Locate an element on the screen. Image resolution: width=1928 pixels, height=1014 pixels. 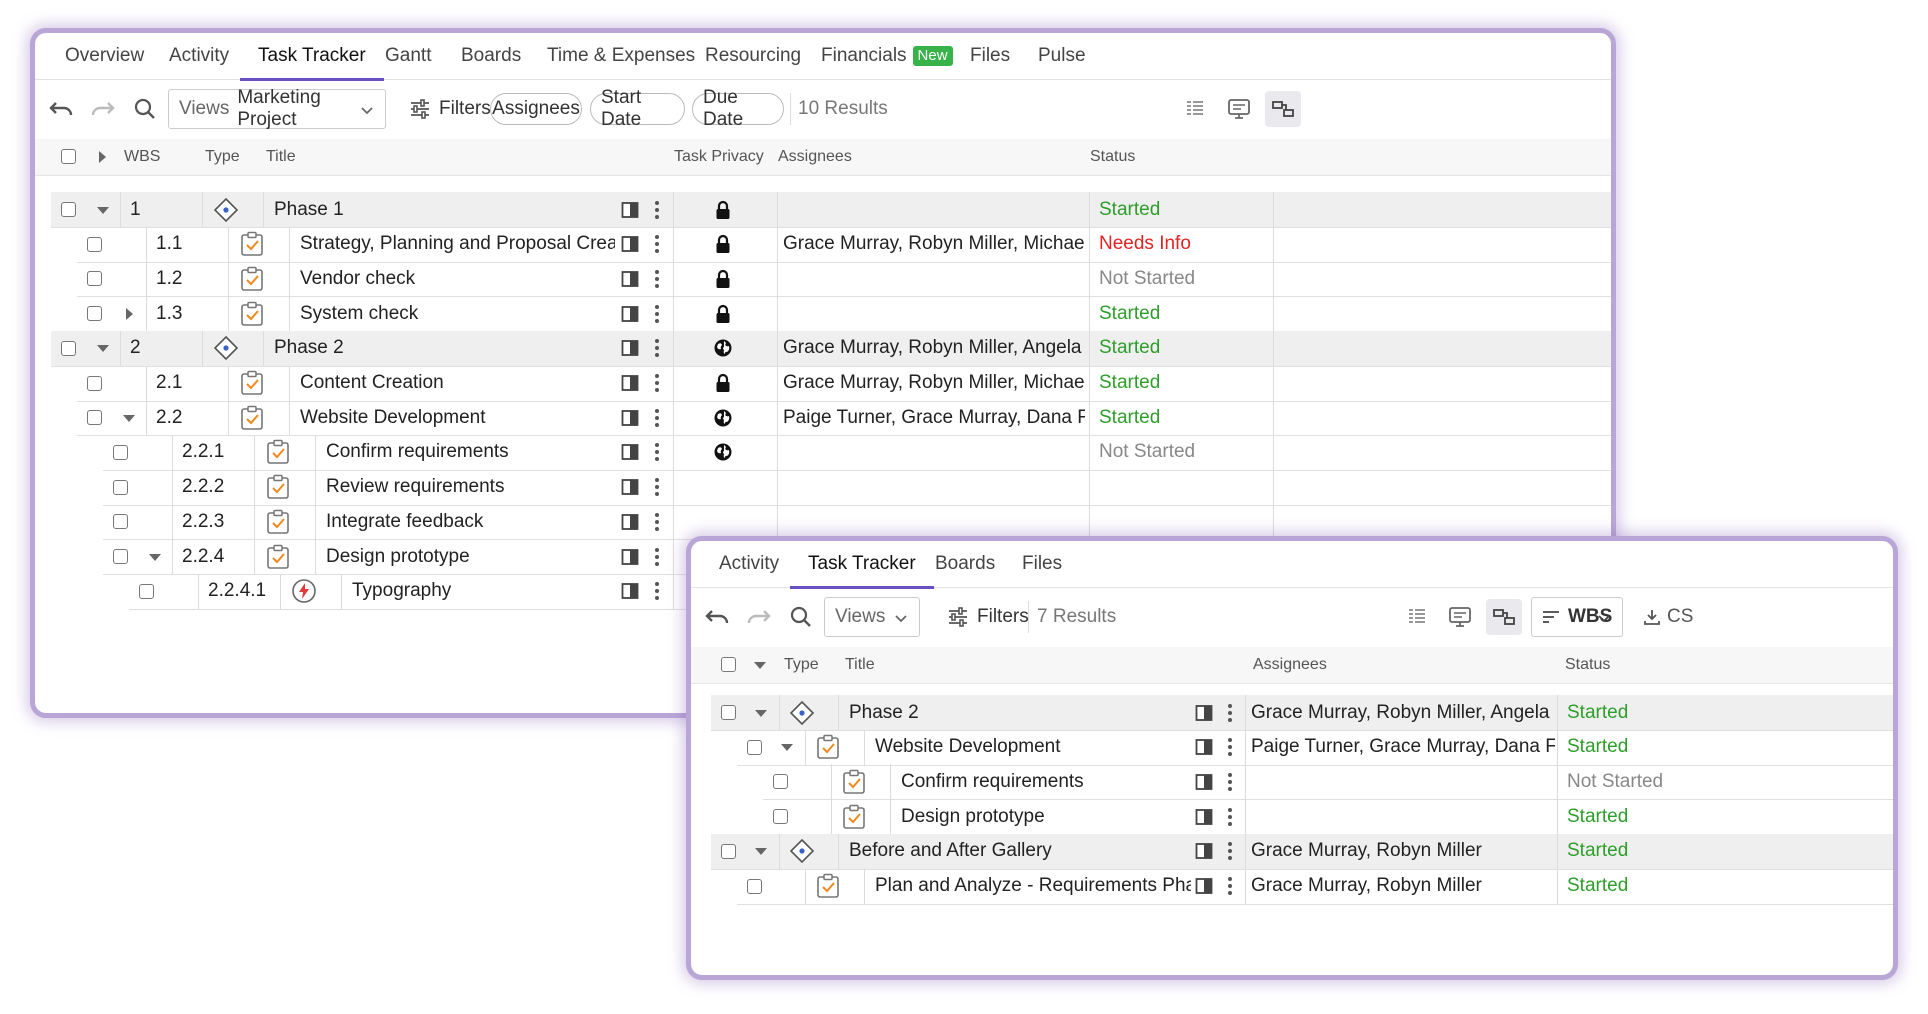
table-row: 2.2.2 Review requirements is located at coordinates (857, 487).